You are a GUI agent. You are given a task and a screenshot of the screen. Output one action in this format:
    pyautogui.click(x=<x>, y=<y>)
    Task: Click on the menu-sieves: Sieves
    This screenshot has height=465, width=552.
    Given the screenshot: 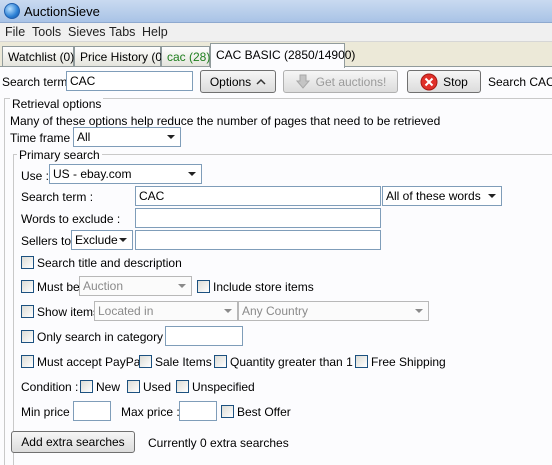 What is the action you would take?
    pyautogui.click(x=87, y=32)
    